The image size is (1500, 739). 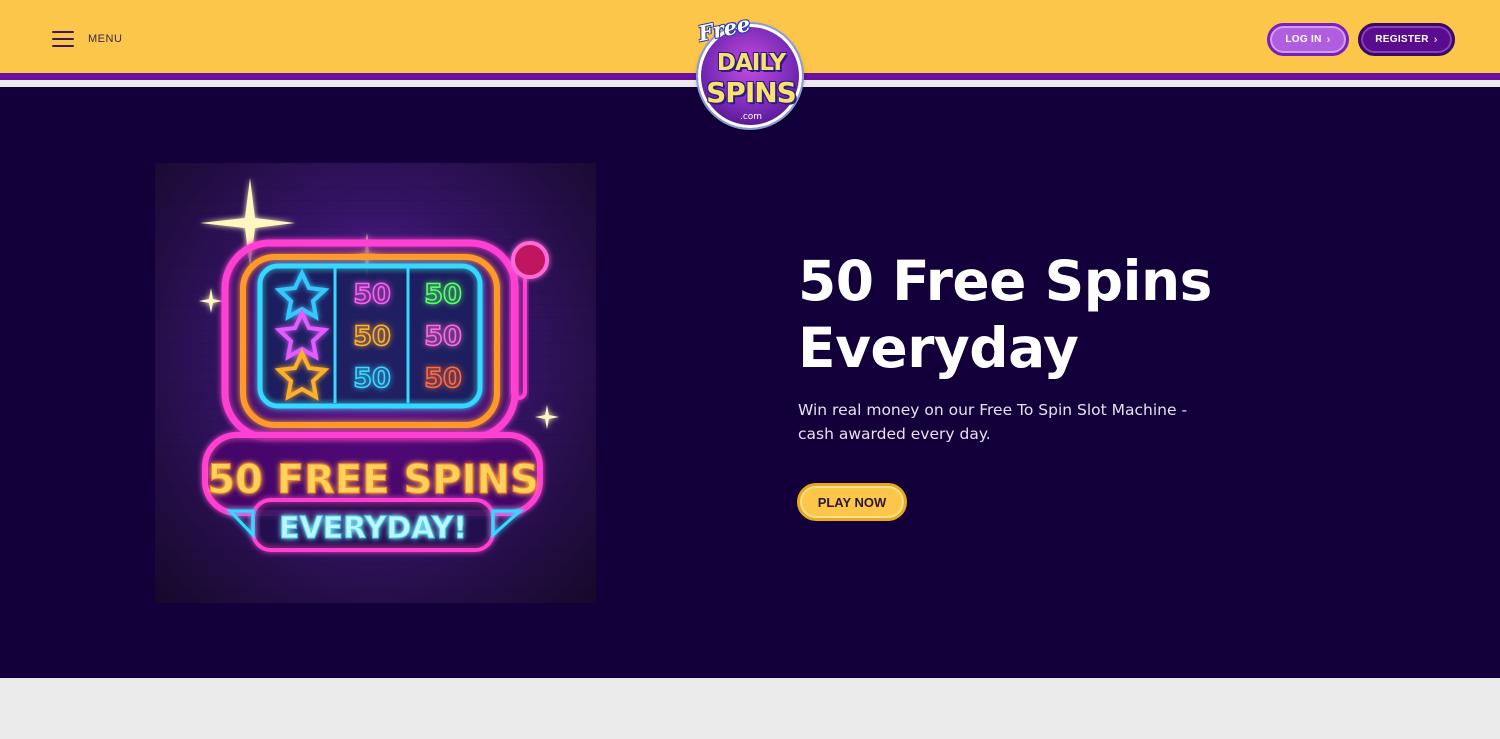 What do you see at coordinates (1402, 39) in the screenshot?
I see `register-label: REGISTER` at bounding box center [1402, 39].